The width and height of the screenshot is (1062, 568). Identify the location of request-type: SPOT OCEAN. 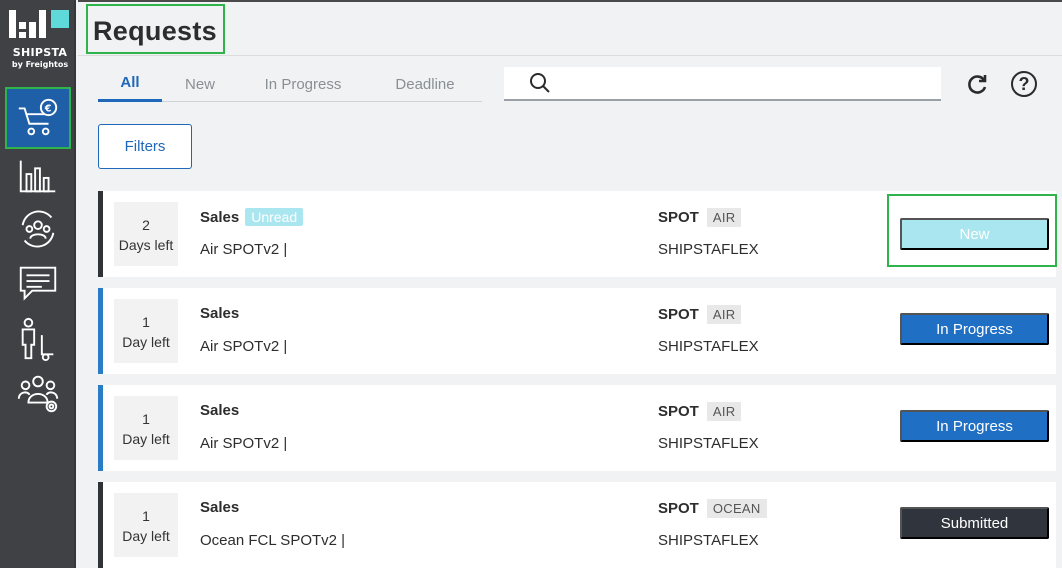
(712, 508).